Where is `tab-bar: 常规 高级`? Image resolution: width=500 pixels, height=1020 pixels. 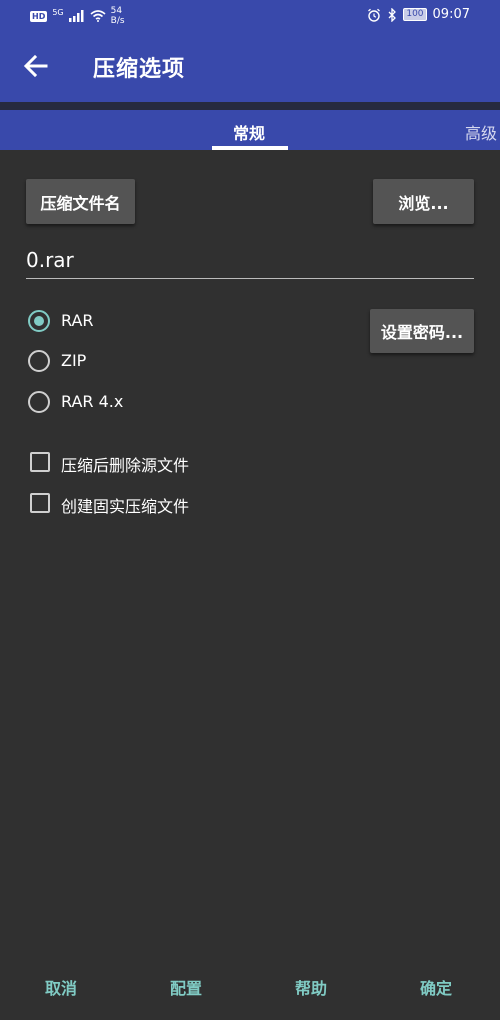 tab-bar: 常规 高级 is located at coordinates (250, 130).